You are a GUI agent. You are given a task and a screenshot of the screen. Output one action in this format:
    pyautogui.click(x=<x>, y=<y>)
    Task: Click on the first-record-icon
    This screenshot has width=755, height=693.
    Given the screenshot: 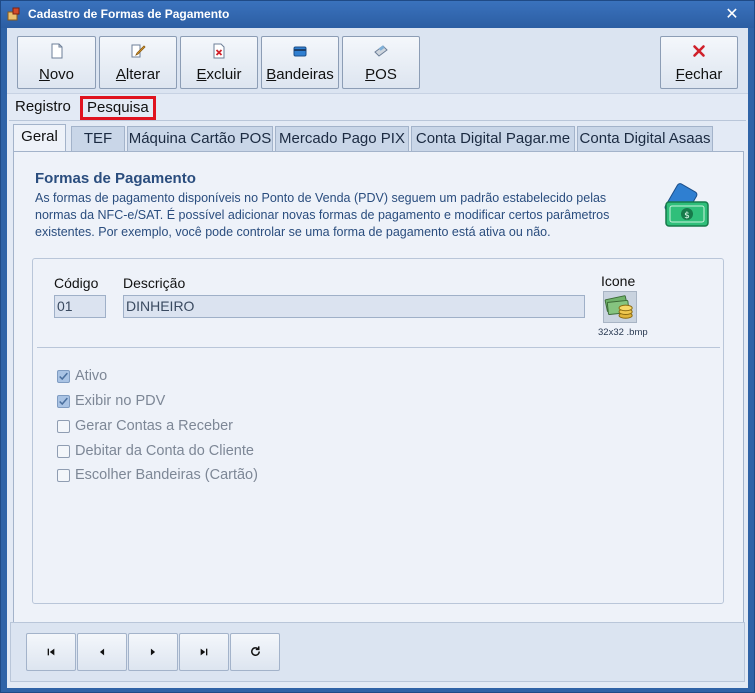 What is the action you would take?
    pyautogui.click(x=51, y=651)
    